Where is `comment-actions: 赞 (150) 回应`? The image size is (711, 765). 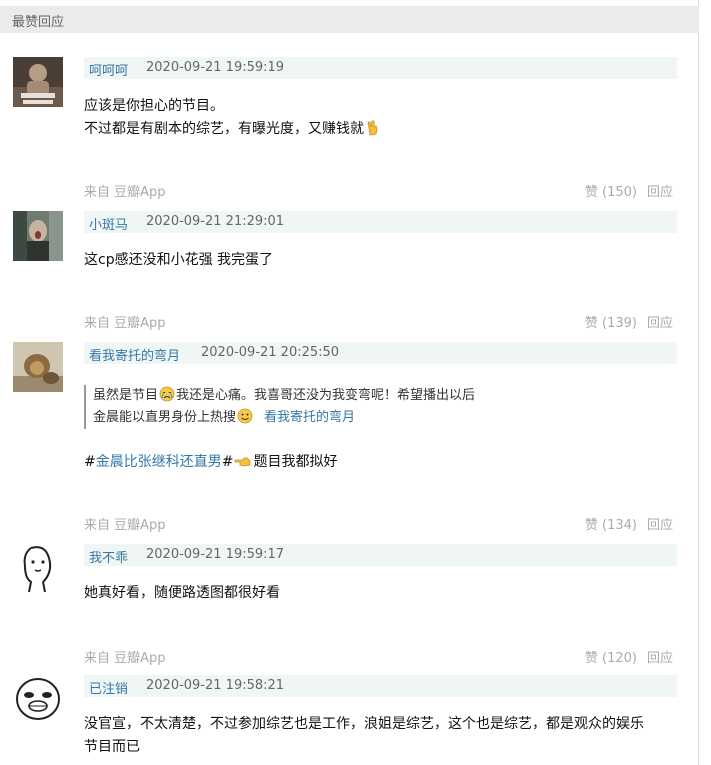
comment-actions: 赞 (150) 回应 is located at coordinates (629, 190).